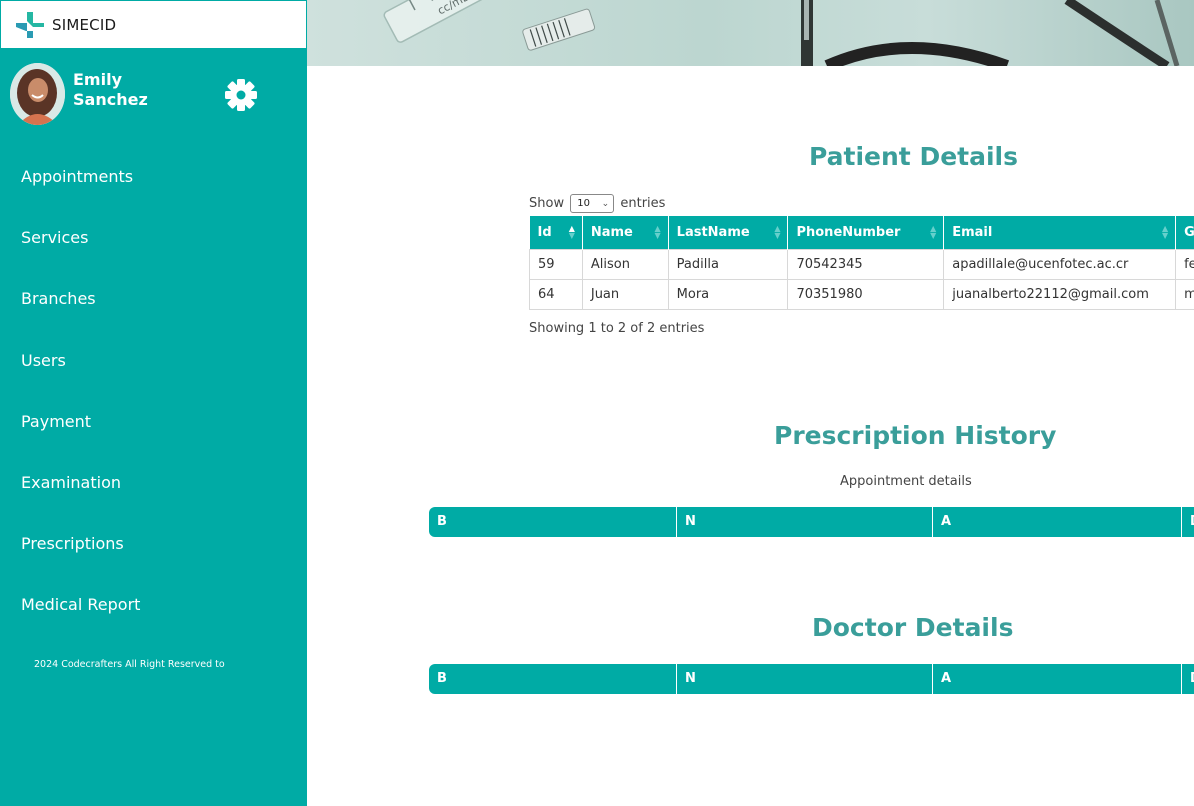 The width and height of the screenshot is (1194, 806). Describe the element at coordinates (153, 24) in the screenshot. I see `brand-header: SIMECID` at that location.